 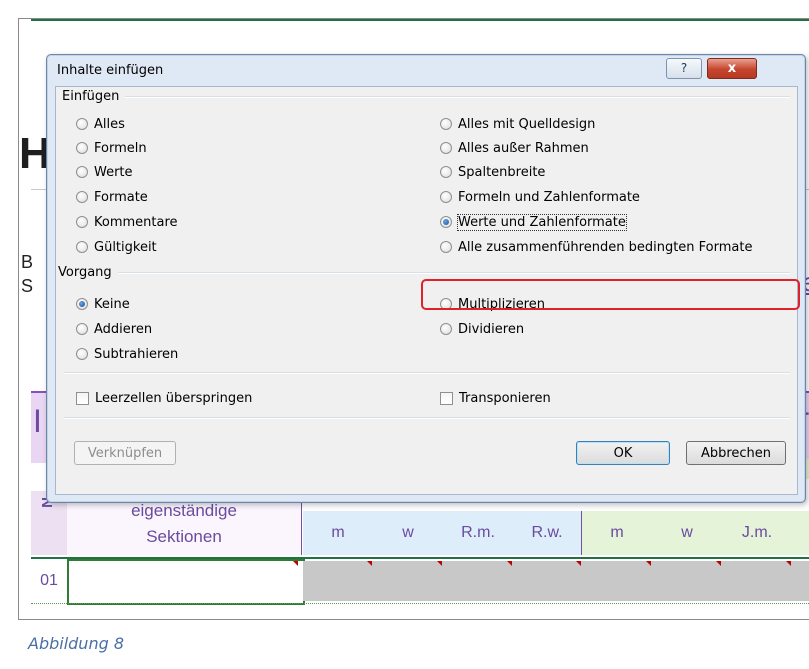 I want to click on radio-dividieren: Dividieren, so click(x=482, y=329).